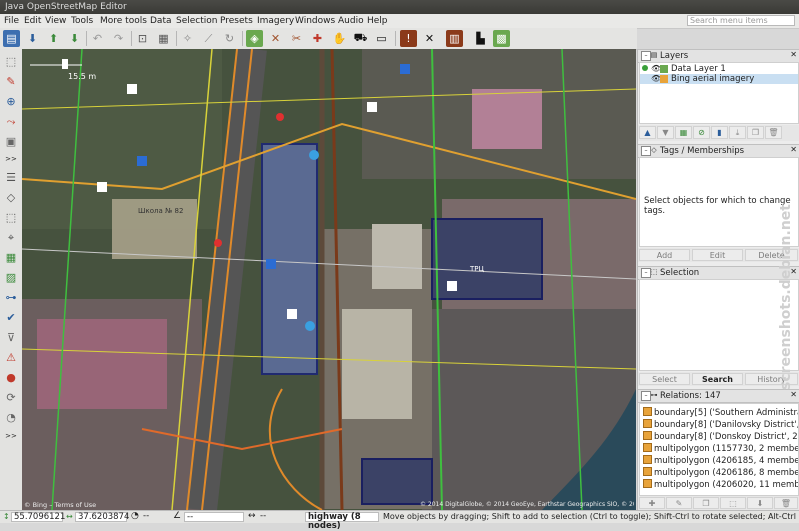  Describe the element at coordinates (501, 38) in the screenshot. I see `landuse-icon: ▩` at that location.